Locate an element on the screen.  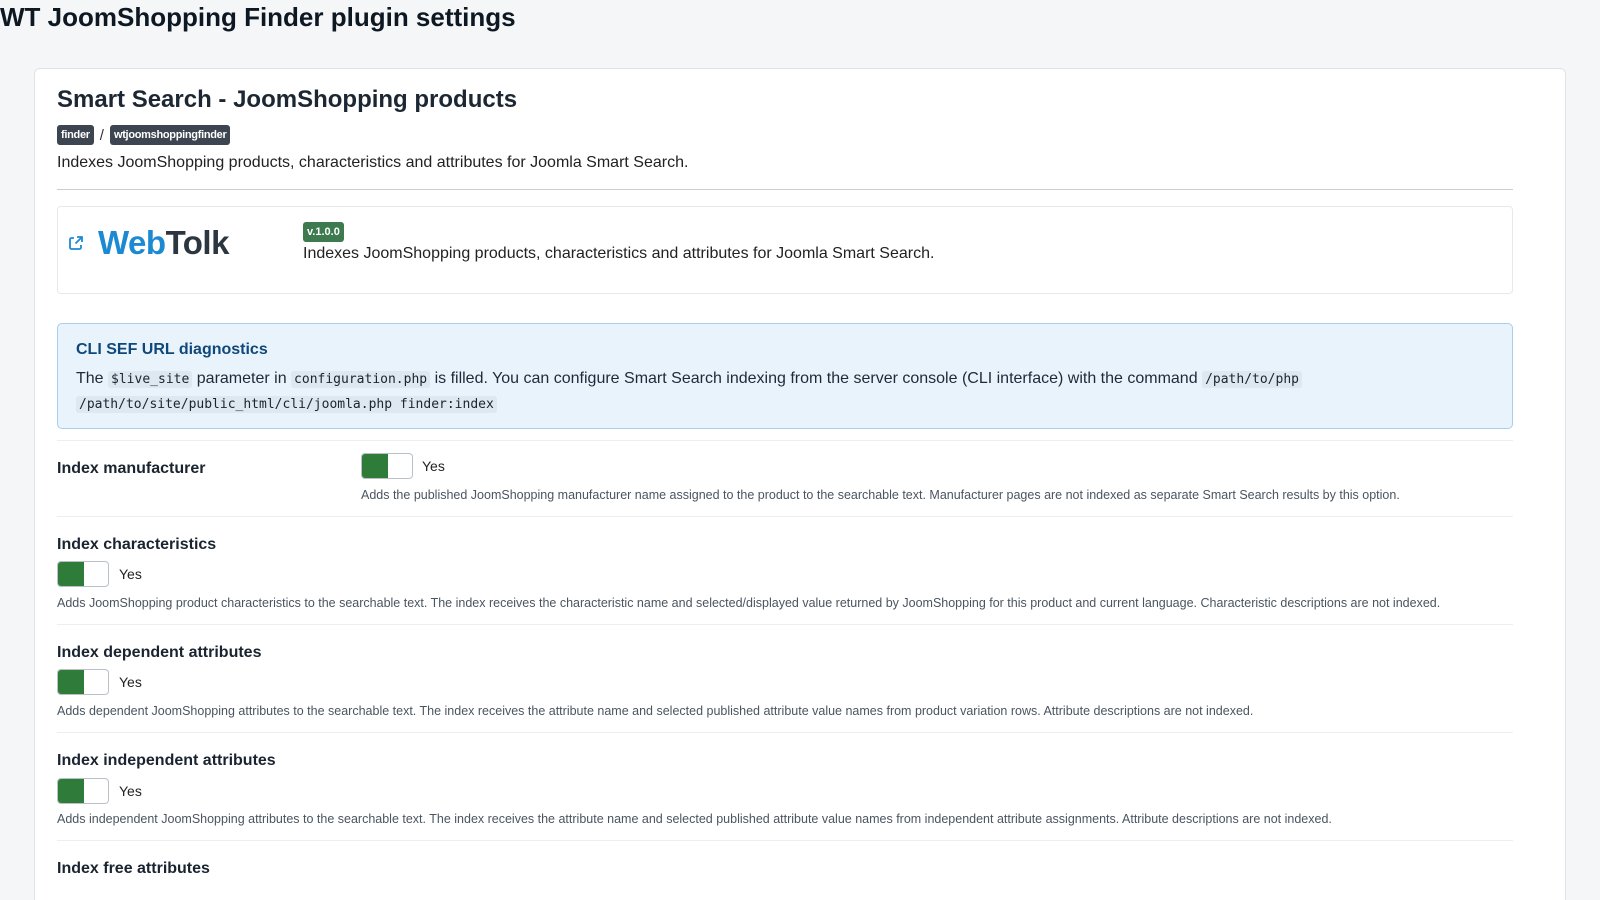
alert-code-live-site: $live_site is located at coordinates (150, 379).